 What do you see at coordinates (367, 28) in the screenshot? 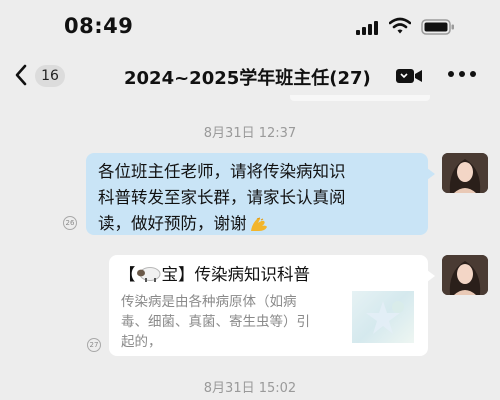
I see `cellular-signal-icon` at bounding box center [367, 28].